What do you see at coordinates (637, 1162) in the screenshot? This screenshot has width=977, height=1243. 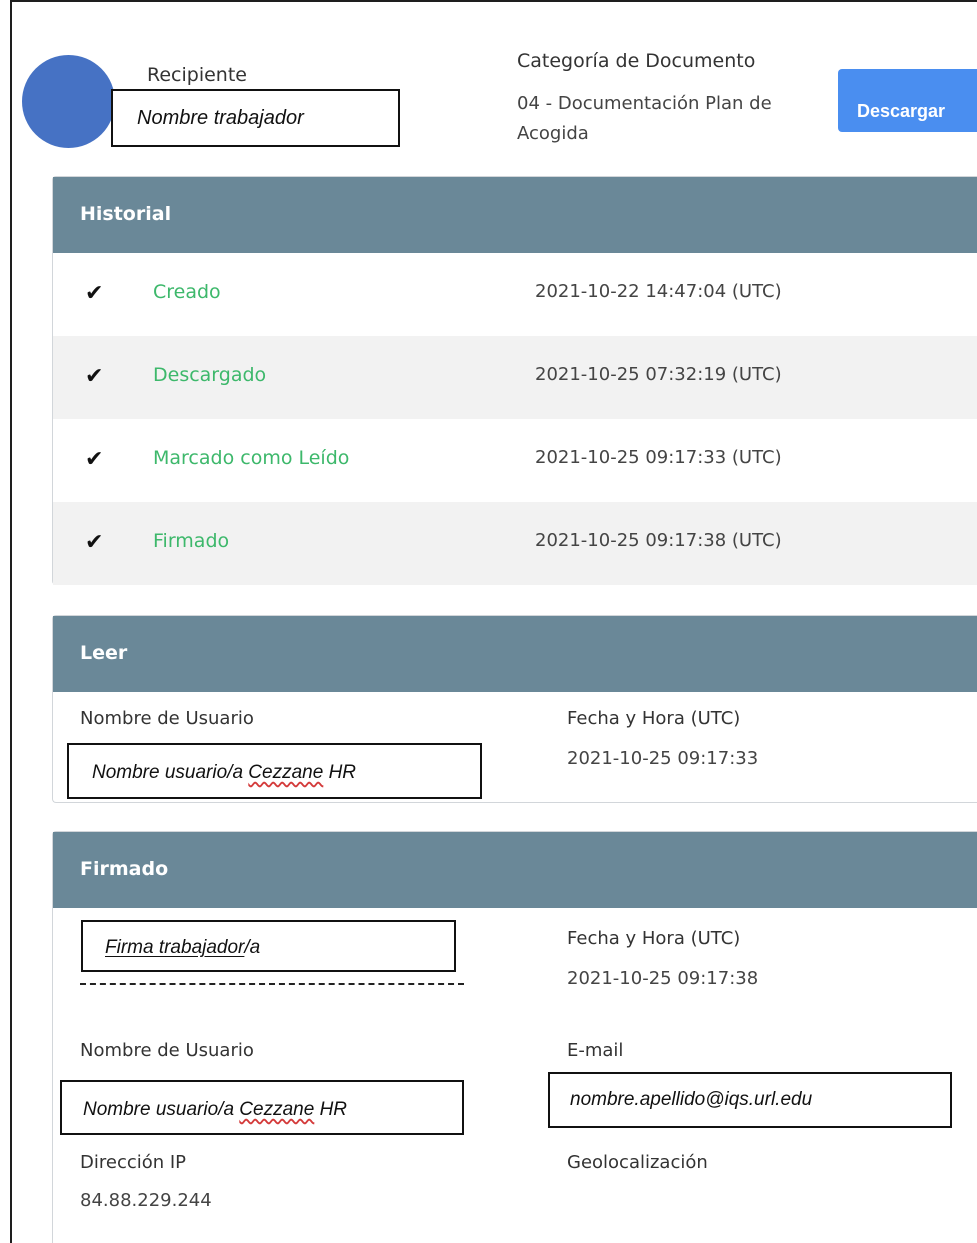 I see `geolocation-label: Geolocalización` at bounding box center [637, 1162].